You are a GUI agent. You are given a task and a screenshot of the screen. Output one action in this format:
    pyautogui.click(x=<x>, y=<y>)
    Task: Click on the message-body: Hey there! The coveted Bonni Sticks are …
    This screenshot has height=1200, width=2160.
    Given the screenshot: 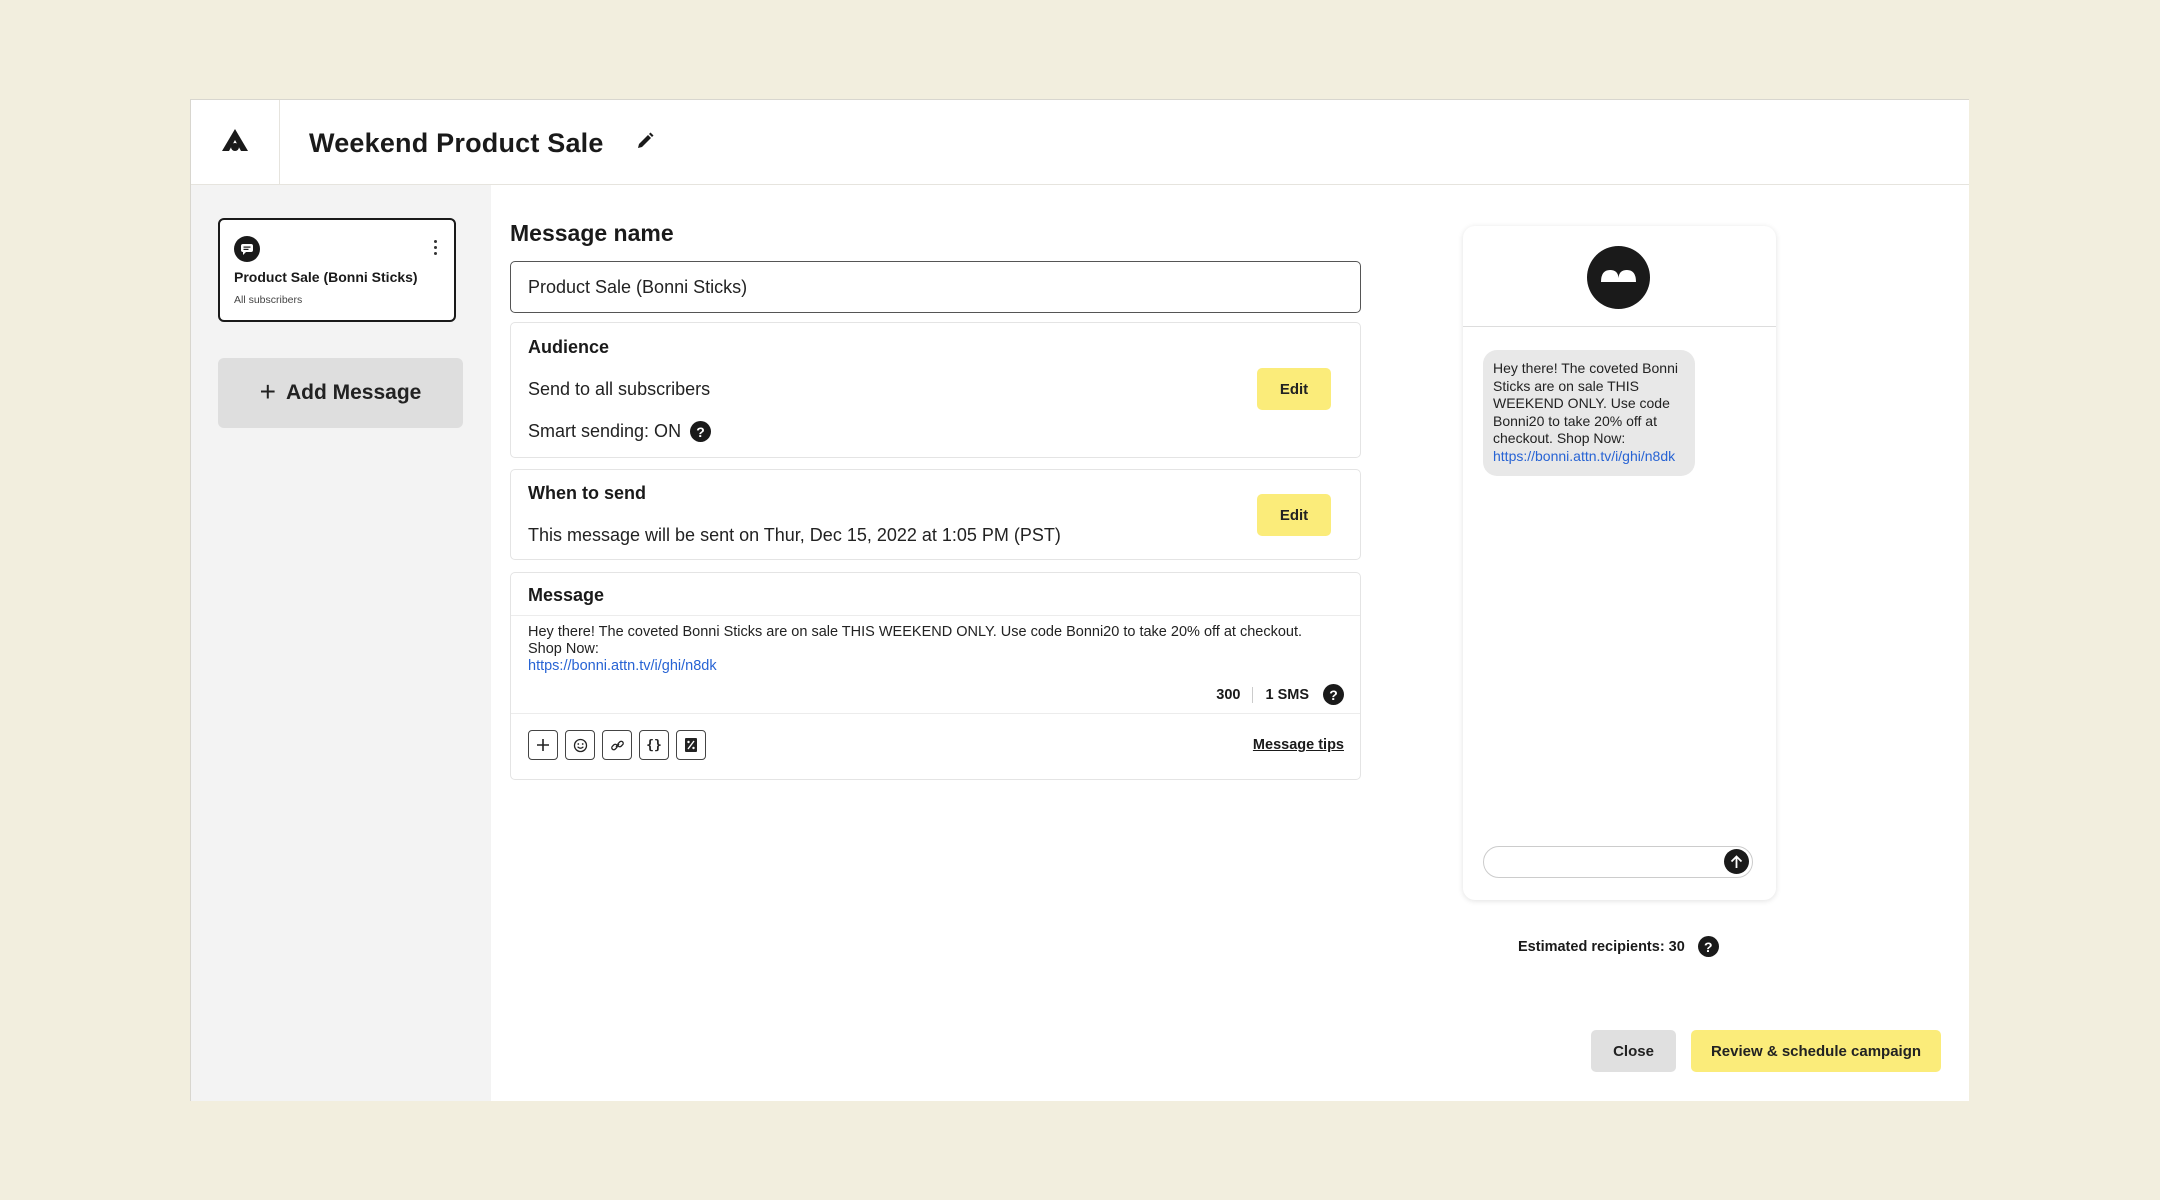 What is the action you would take?
    pyautogui.click(x=928, y=649)
    